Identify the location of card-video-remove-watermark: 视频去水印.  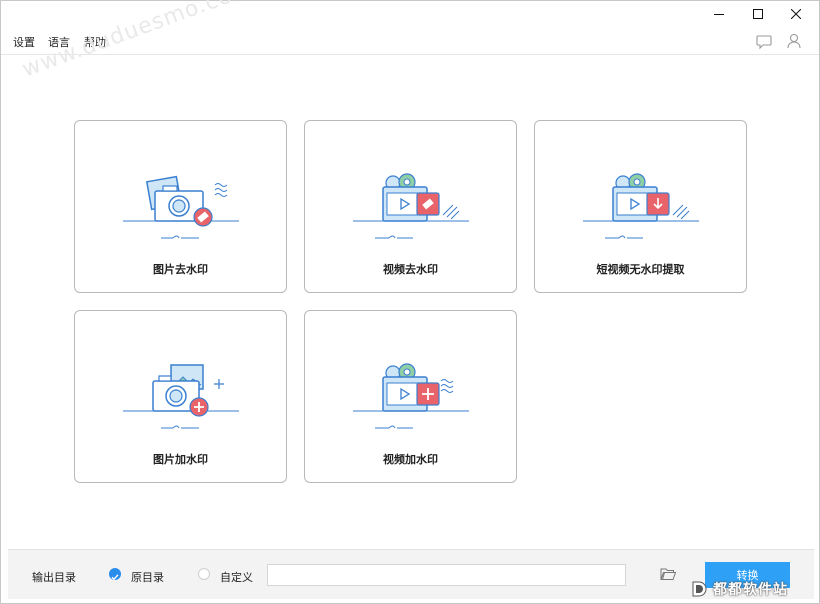
(410, 206).